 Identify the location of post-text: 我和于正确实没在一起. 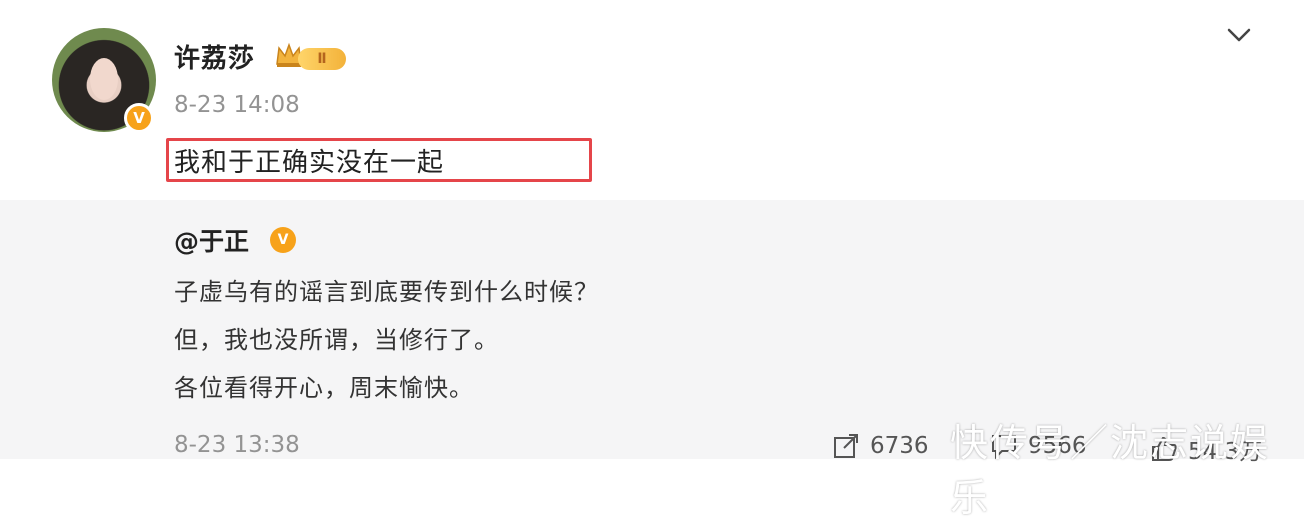
(309, 163).